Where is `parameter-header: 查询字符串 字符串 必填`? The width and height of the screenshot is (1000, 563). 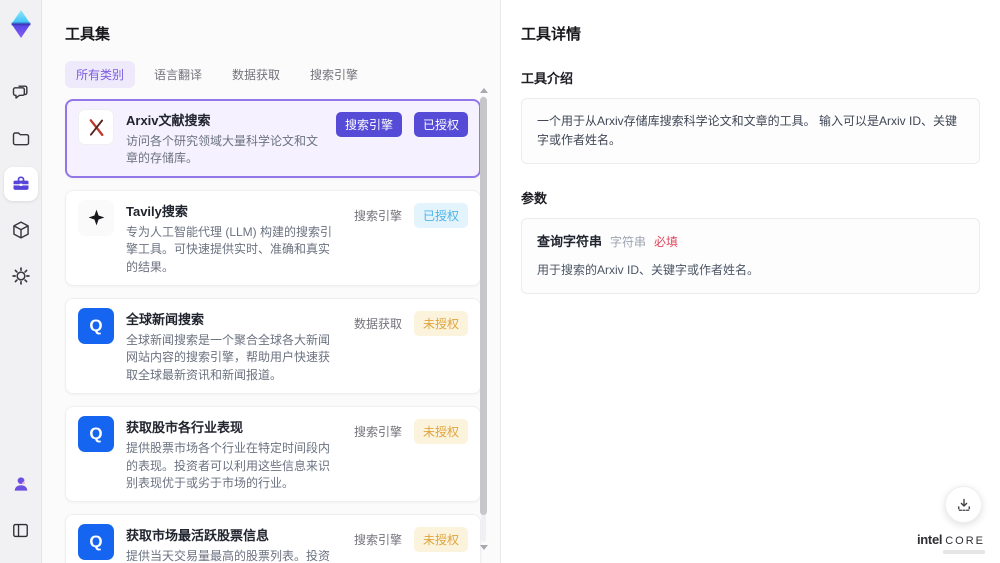
parameter-header: 查询字符串 字符串 必填 is located at coordinates (750, 242).